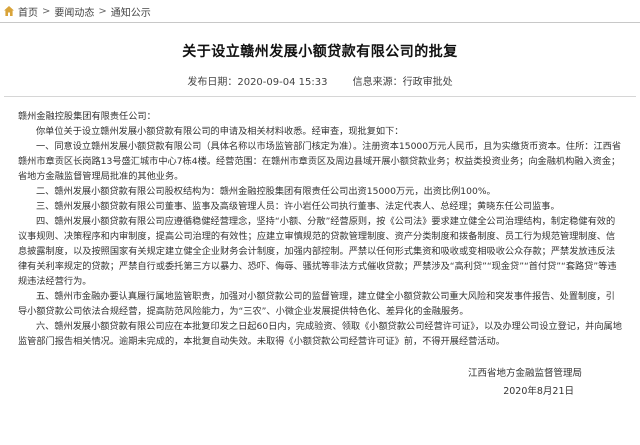 The image size is (640, 445). What do you see at coordinates (220, 131) in the screenshot?
I see `paragraph-intro: 你单位关于设立赣州发展小额贷款有限公司的申请及相关材料收悉。经审查，现批复如下：` at bounding box center [220, 131].